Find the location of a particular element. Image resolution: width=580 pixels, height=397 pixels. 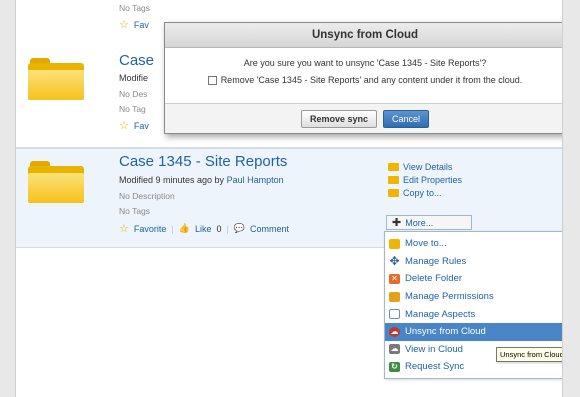

view-details-link: View Details is located at coordinates (425, 166).